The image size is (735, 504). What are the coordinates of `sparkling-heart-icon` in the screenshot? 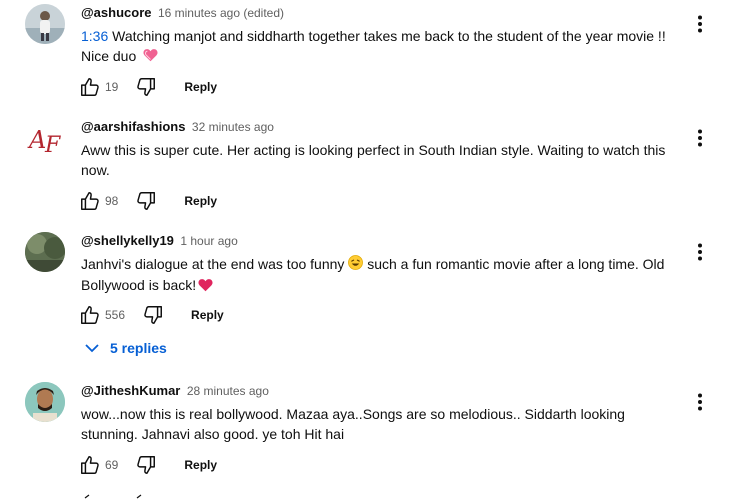 It's located at (150, 57).